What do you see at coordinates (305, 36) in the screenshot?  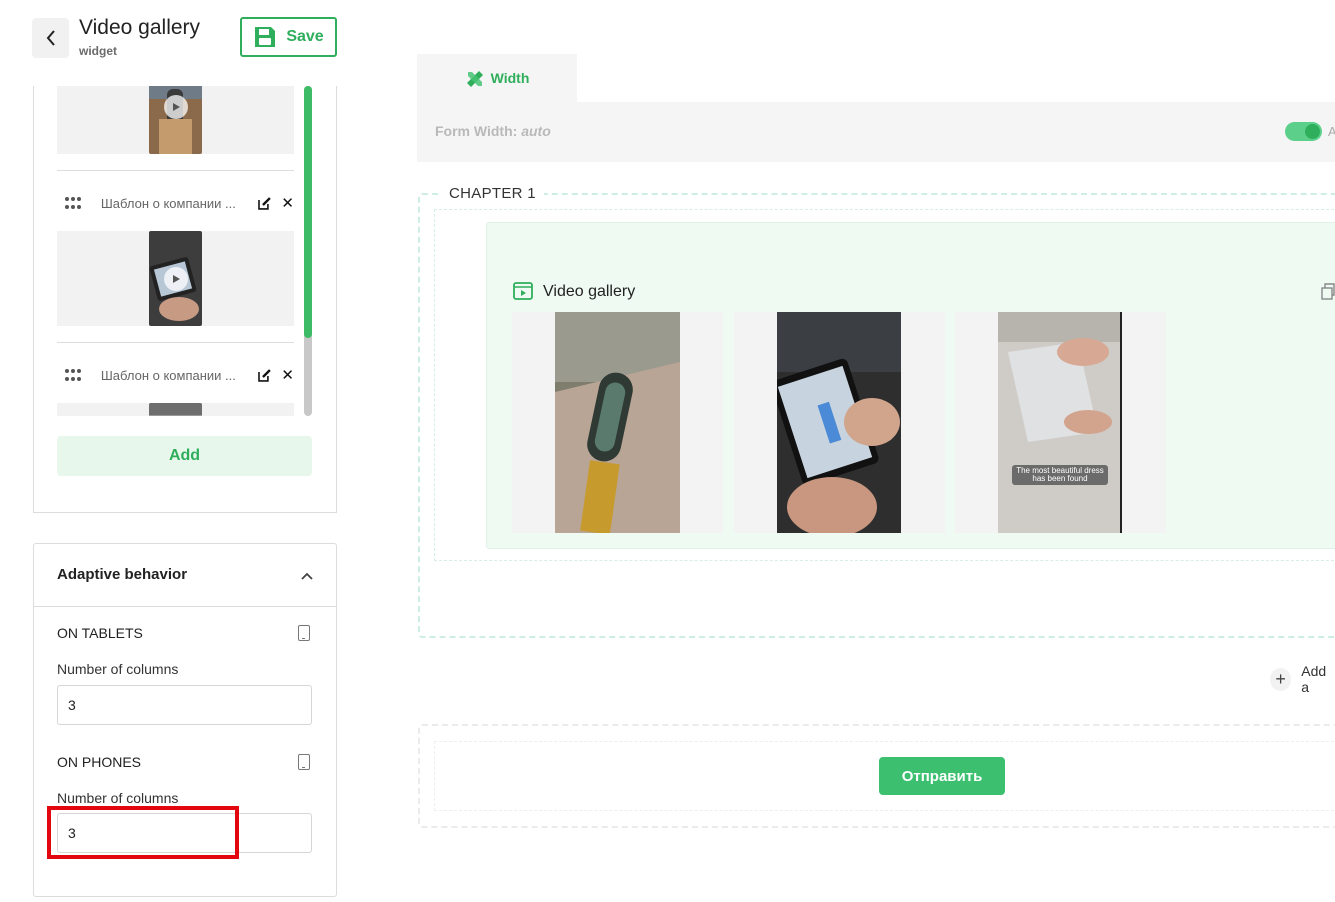 I see `save-label: Save` at bounding box center [305, 36].